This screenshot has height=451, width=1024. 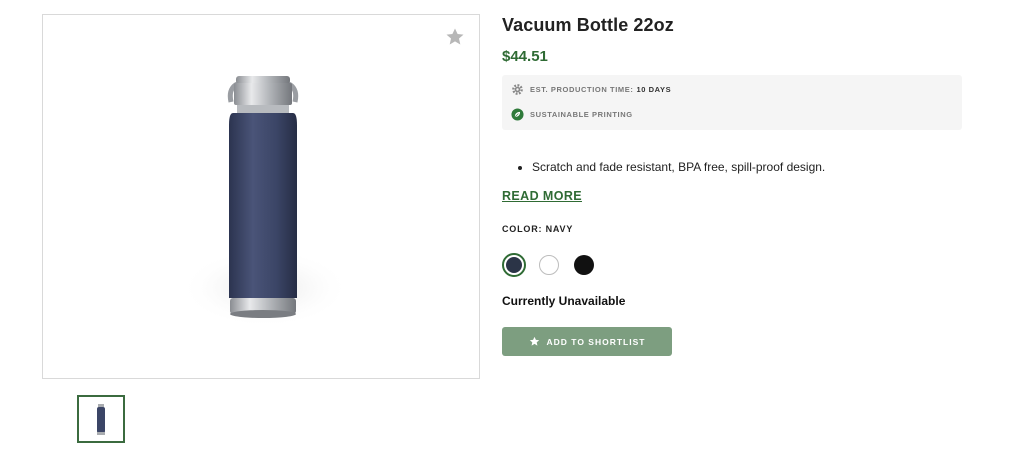 I want to click on swatch-white, so click(x=549, y=265).